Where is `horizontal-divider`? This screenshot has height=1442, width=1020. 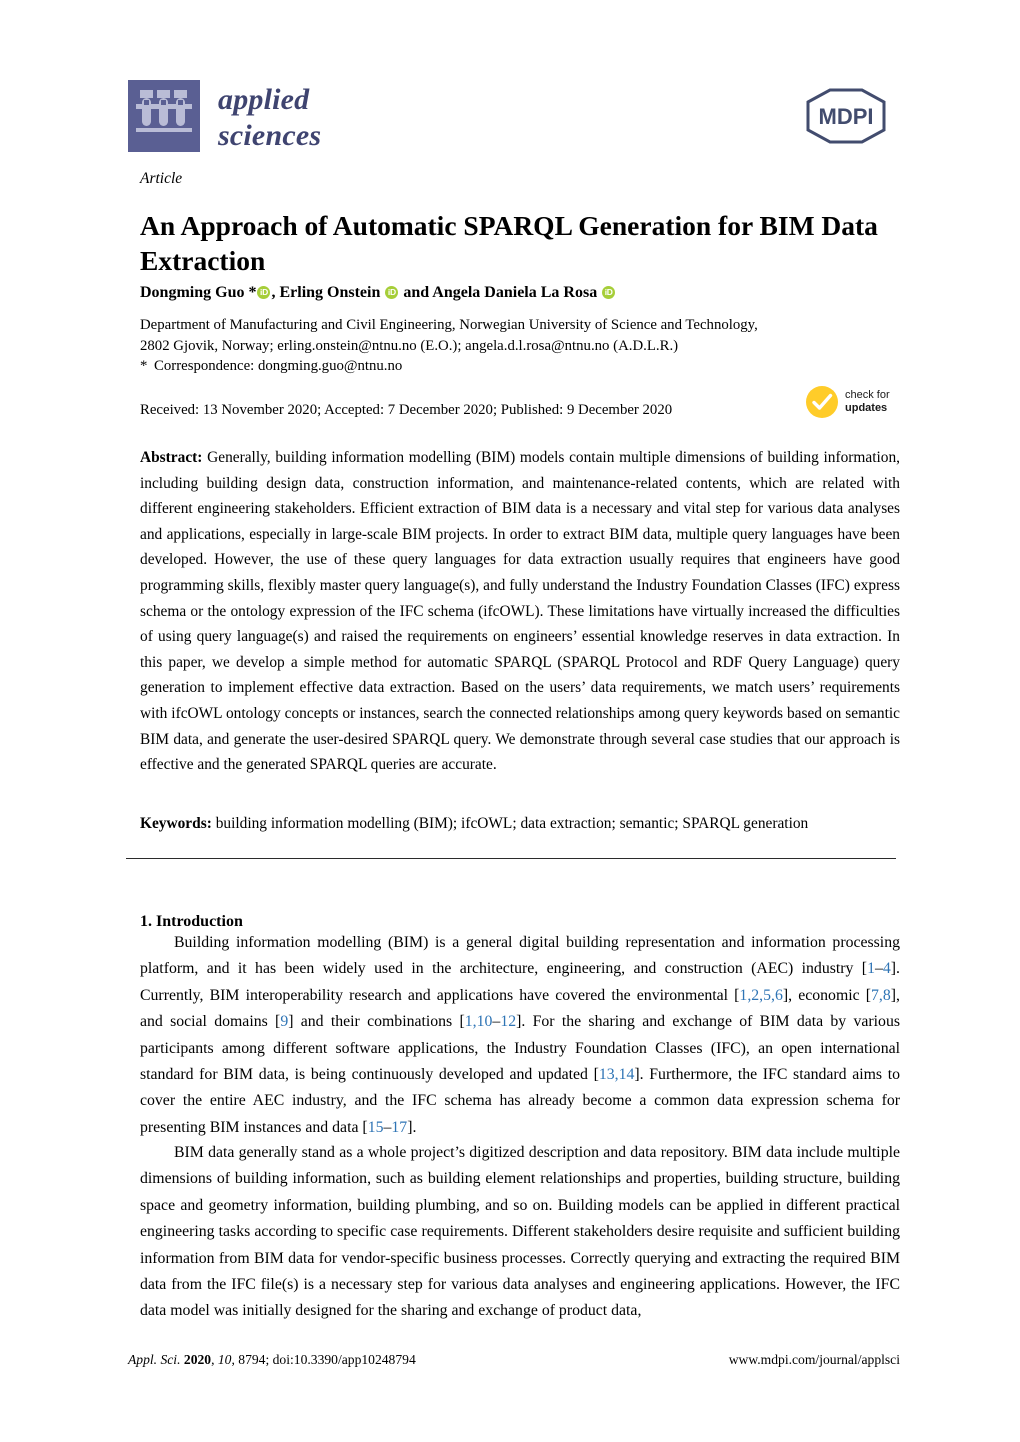
horizontal-divider is located at coordinates (511, 858).